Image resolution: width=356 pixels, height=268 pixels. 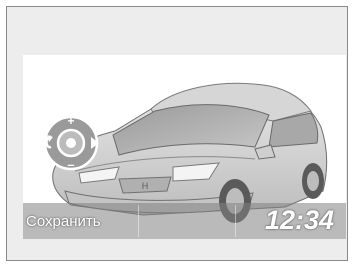 What do you see at coordinates (299, 220) in the screenshot?
I see `clock: 12:34` at bounding box center [299, 220].